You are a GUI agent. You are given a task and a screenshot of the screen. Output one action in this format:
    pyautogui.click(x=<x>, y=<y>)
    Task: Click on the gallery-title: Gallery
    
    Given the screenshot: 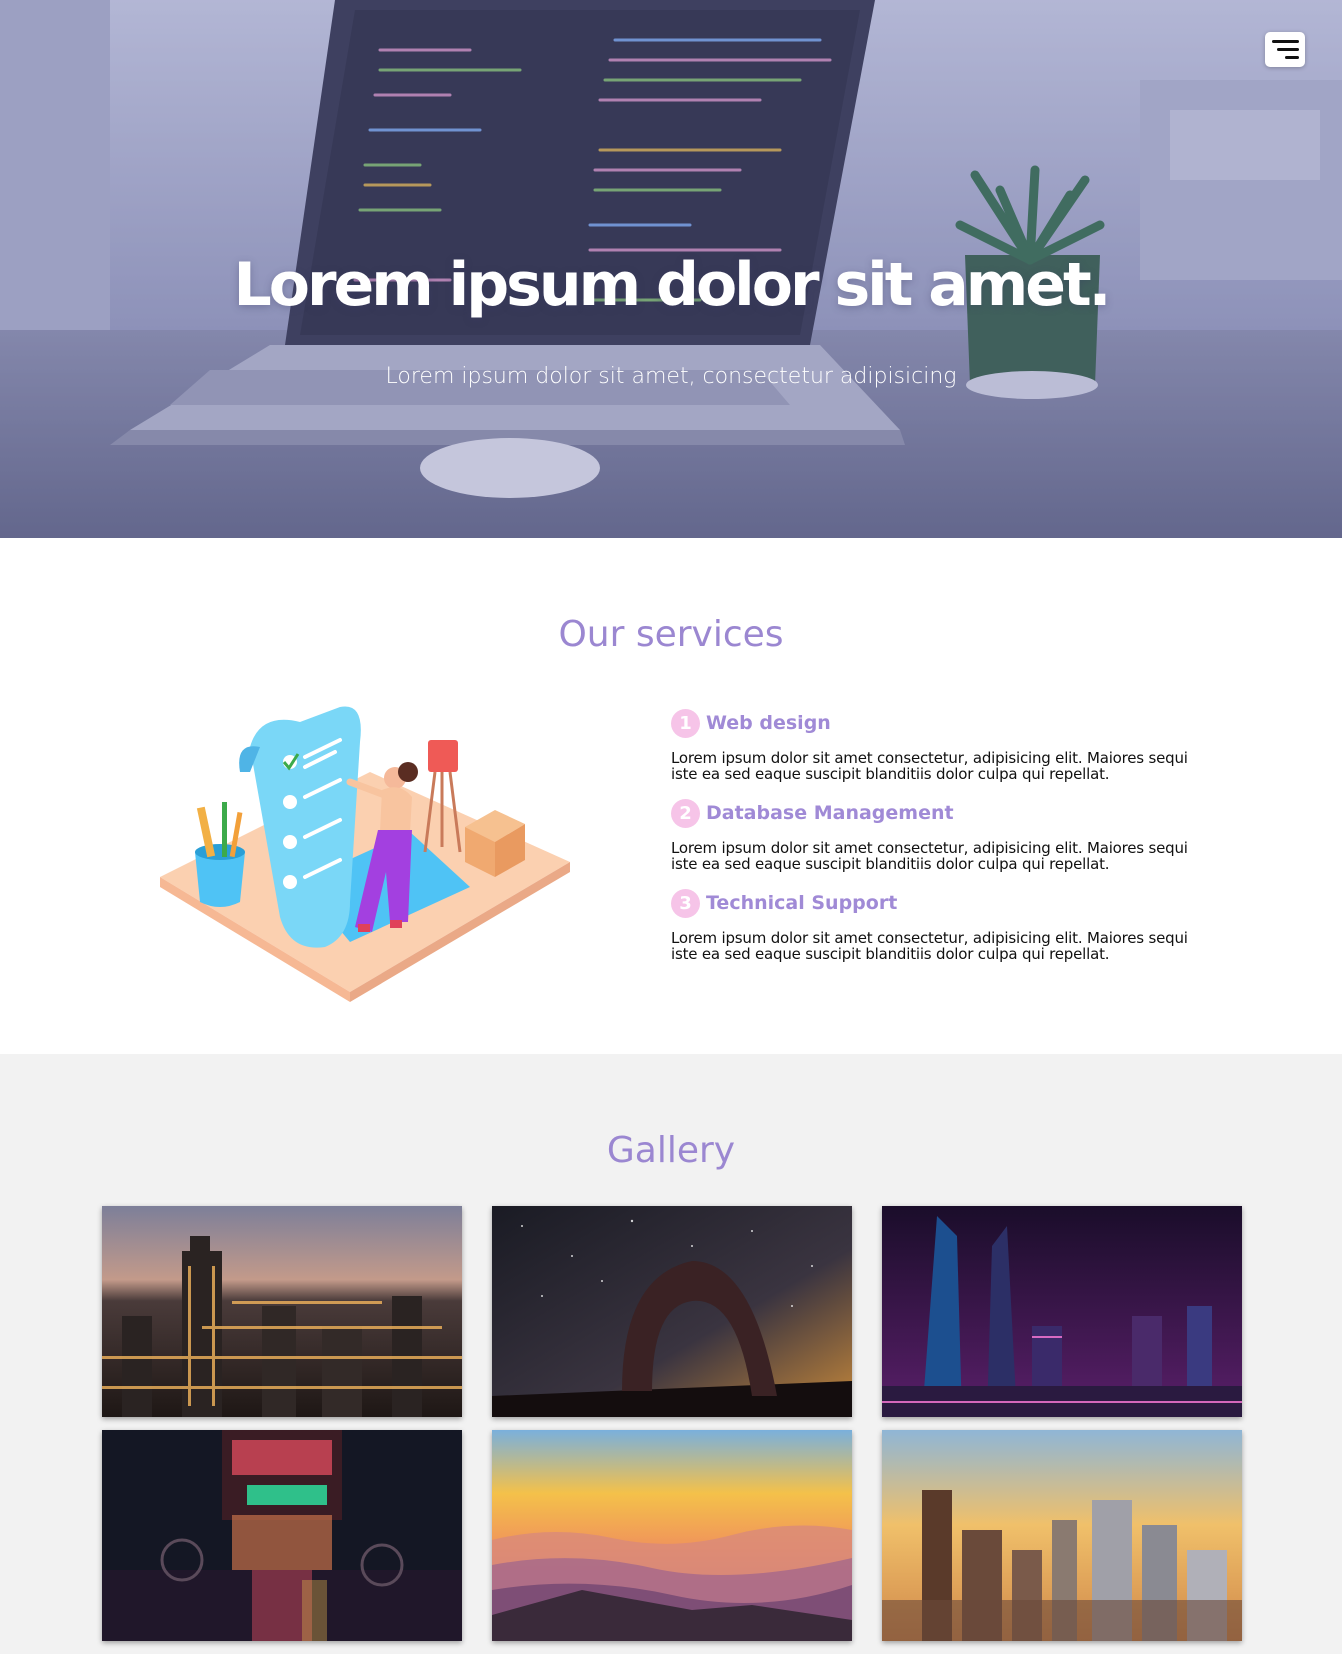 What is the action you would take?
    pyautogui.click(x=671, y=1150)
    